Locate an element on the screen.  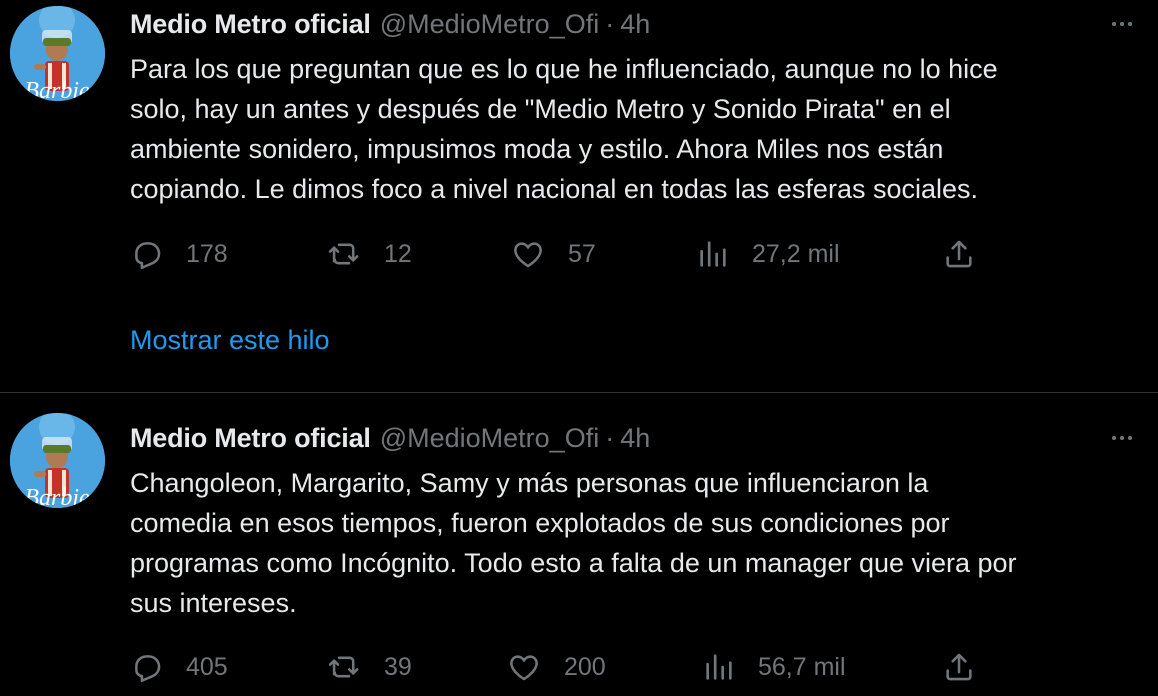
reply-button: 405 is located at coordinates (179, 667).